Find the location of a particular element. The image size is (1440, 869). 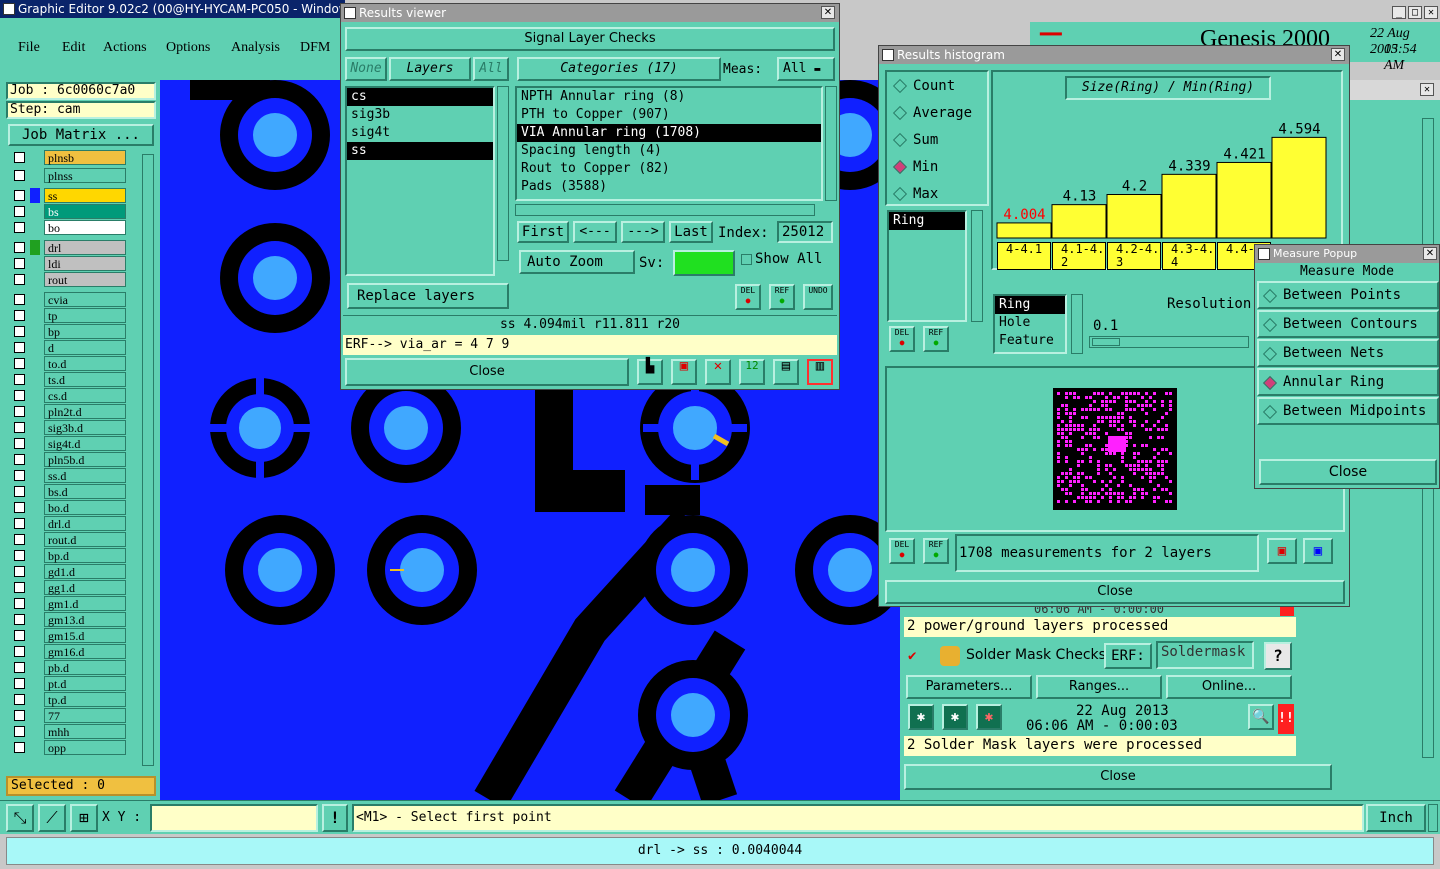

feature-item: Feature is located at coordinates (1030, 341).